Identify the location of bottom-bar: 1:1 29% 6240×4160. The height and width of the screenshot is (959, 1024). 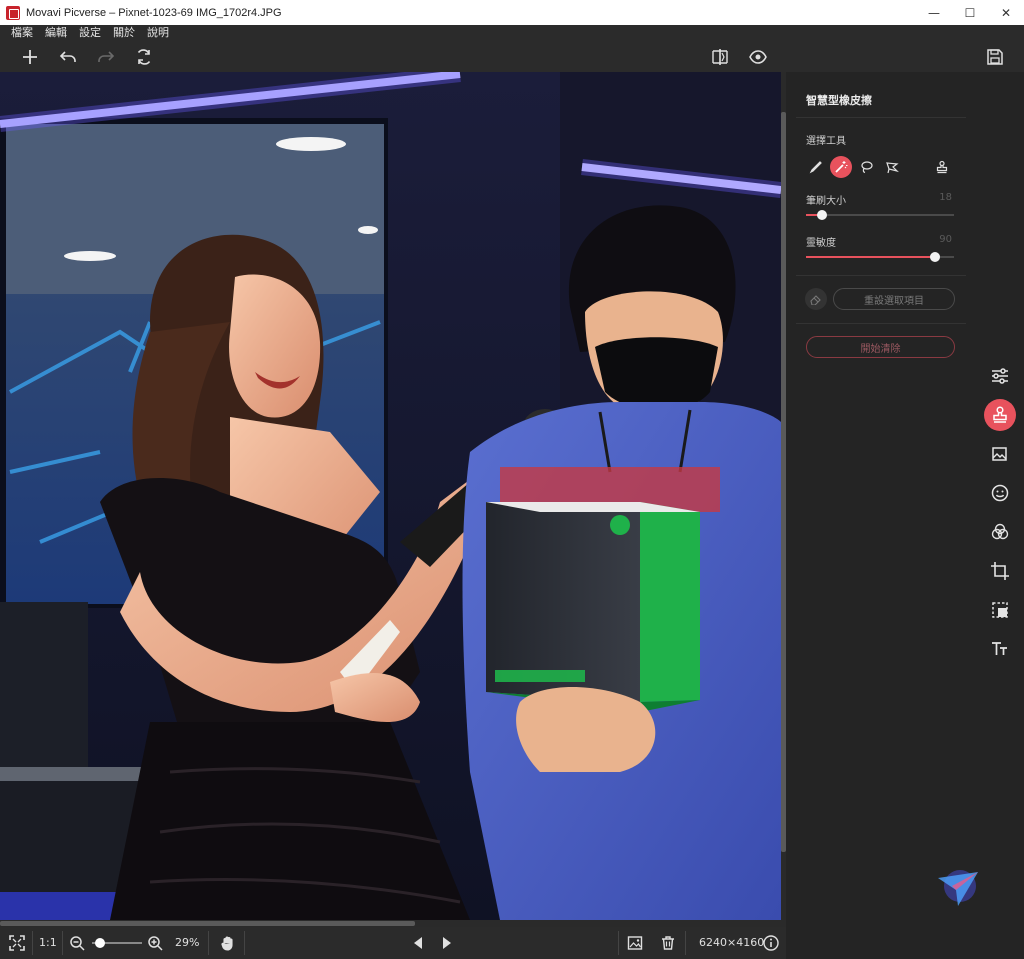
(393, 943).